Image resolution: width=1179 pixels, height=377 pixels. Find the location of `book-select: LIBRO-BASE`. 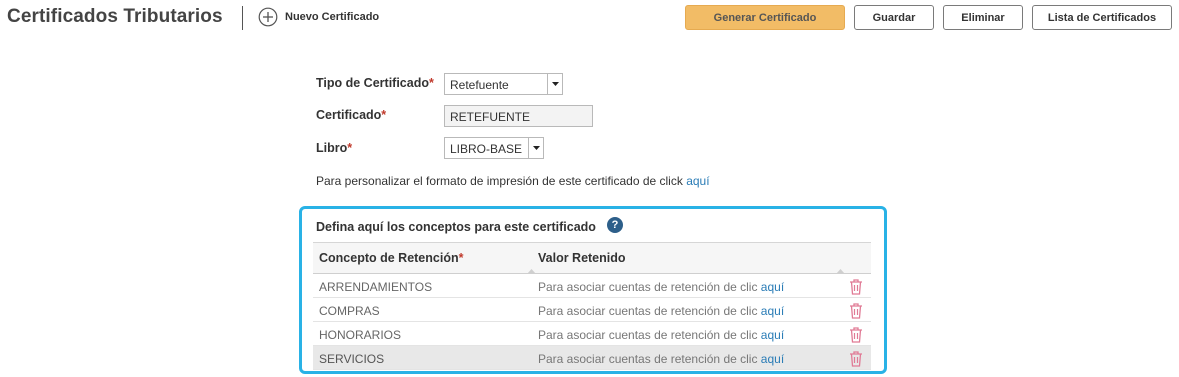

book-select: LIBRO-BASE is located at coordinates (494, 148).